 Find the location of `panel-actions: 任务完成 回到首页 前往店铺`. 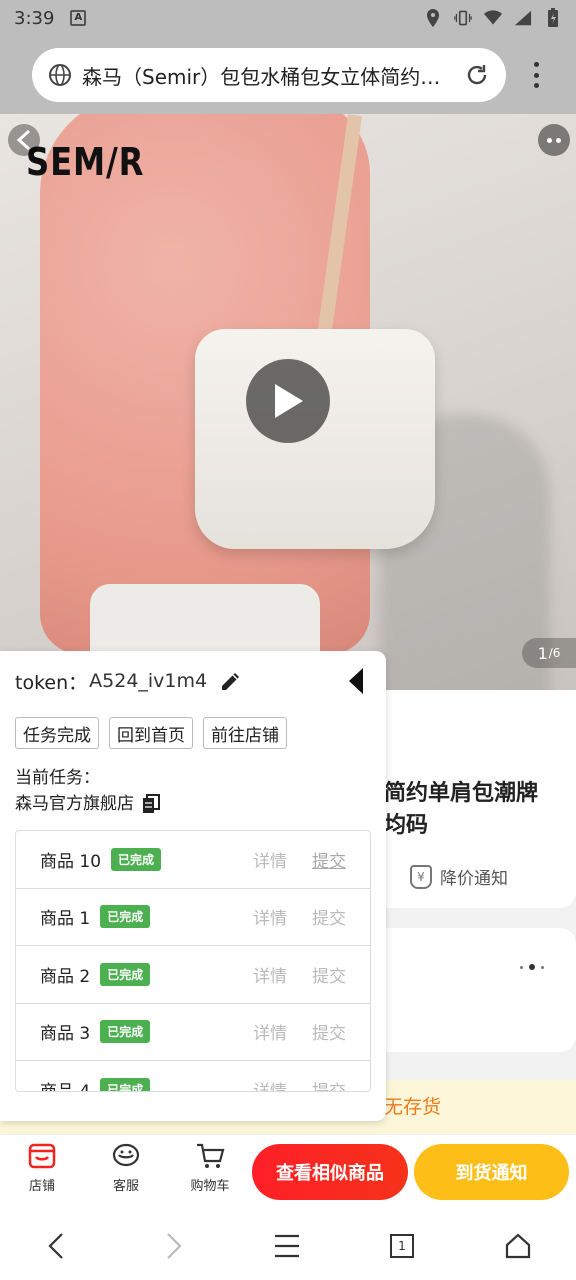

panel-actions: 任务完成 回到首页 前往店铺 is located at coordinates (151, 733).